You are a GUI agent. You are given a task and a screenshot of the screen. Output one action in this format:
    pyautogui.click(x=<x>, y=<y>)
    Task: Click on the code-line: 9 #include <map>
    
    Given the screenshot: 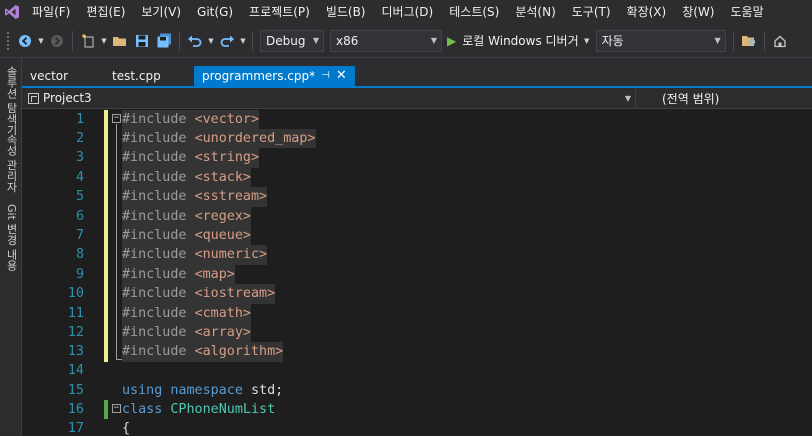 What is the action you would take?
    pyautogui.click(x=417, y=274)
    